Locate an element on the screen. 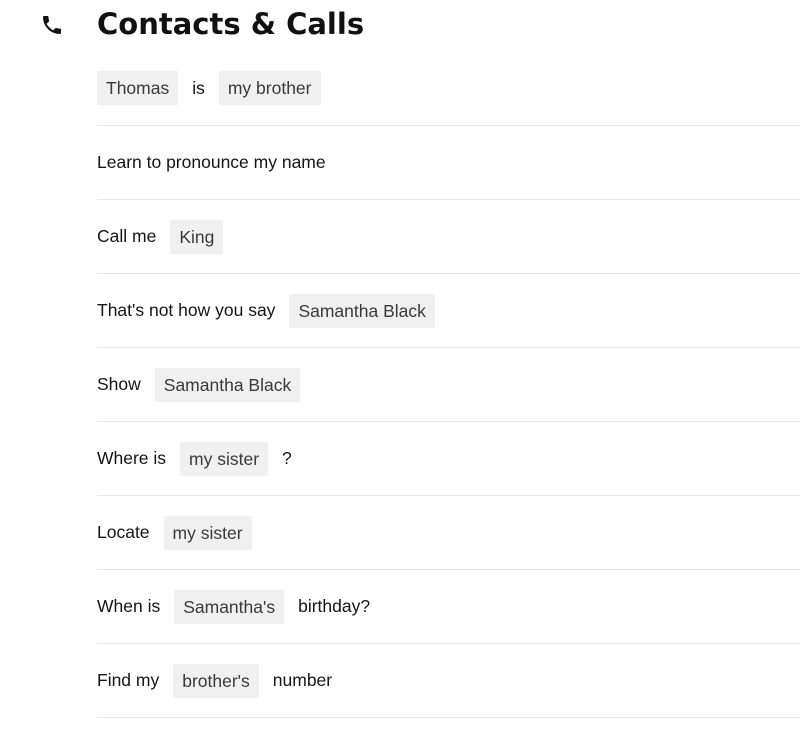  phone-icon is located at coordinates (52, 25).